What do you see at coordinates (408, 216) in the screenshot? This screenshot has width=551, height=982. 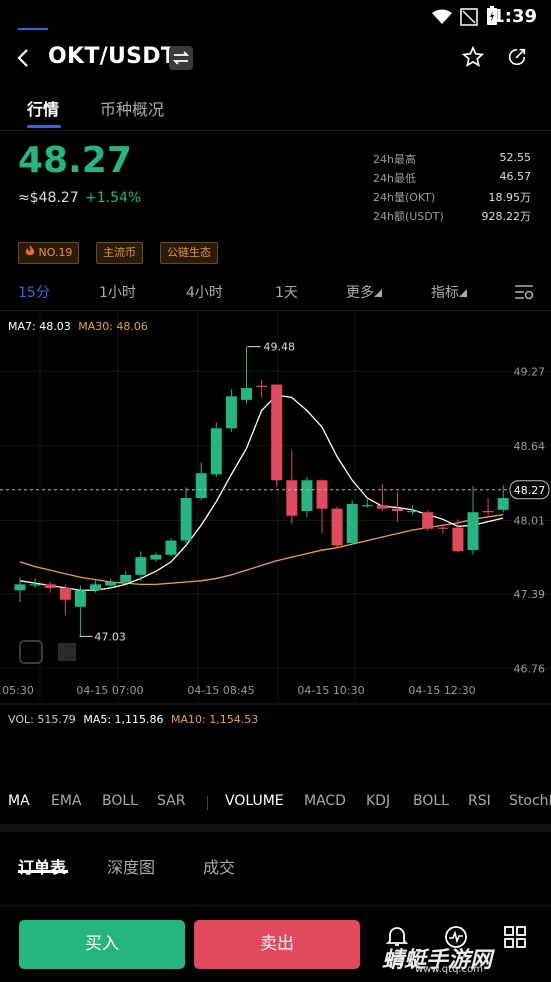 I see `stat-label-amount: 24h额(USDT)` at bounding box center [408, 216].